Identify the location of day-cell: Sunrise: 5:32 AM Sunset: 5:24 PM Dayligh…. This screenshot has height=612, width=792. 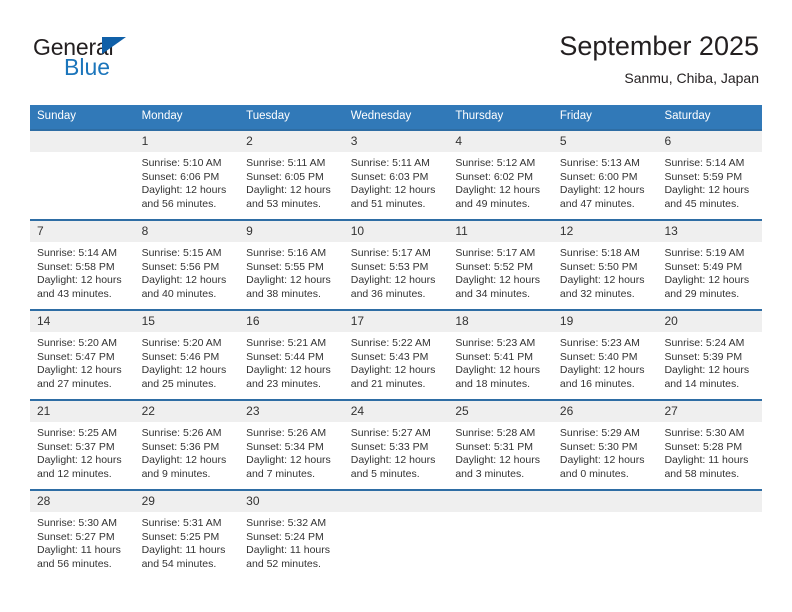
(291, 547).